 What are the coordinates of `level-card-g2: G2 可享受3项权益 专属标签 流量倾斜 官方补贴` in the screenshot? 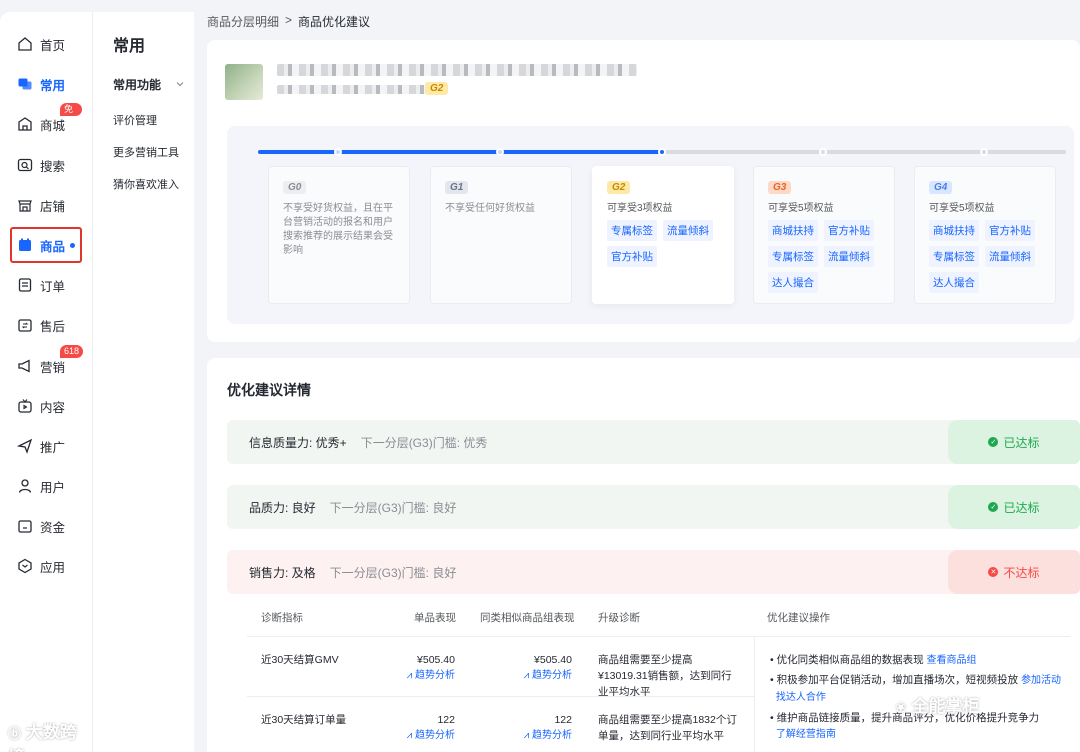 It's located at (663, 235).